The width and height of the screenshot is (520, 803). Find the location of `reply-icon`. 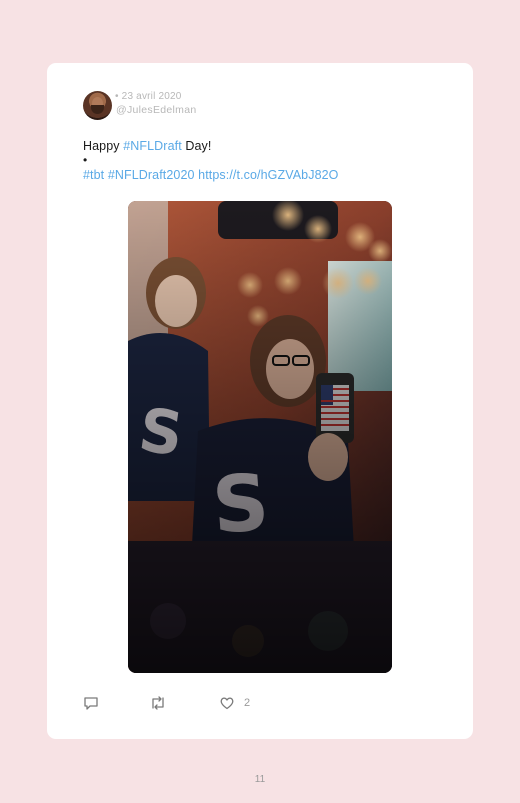

reply-icon is located at coordinates (91, 703).